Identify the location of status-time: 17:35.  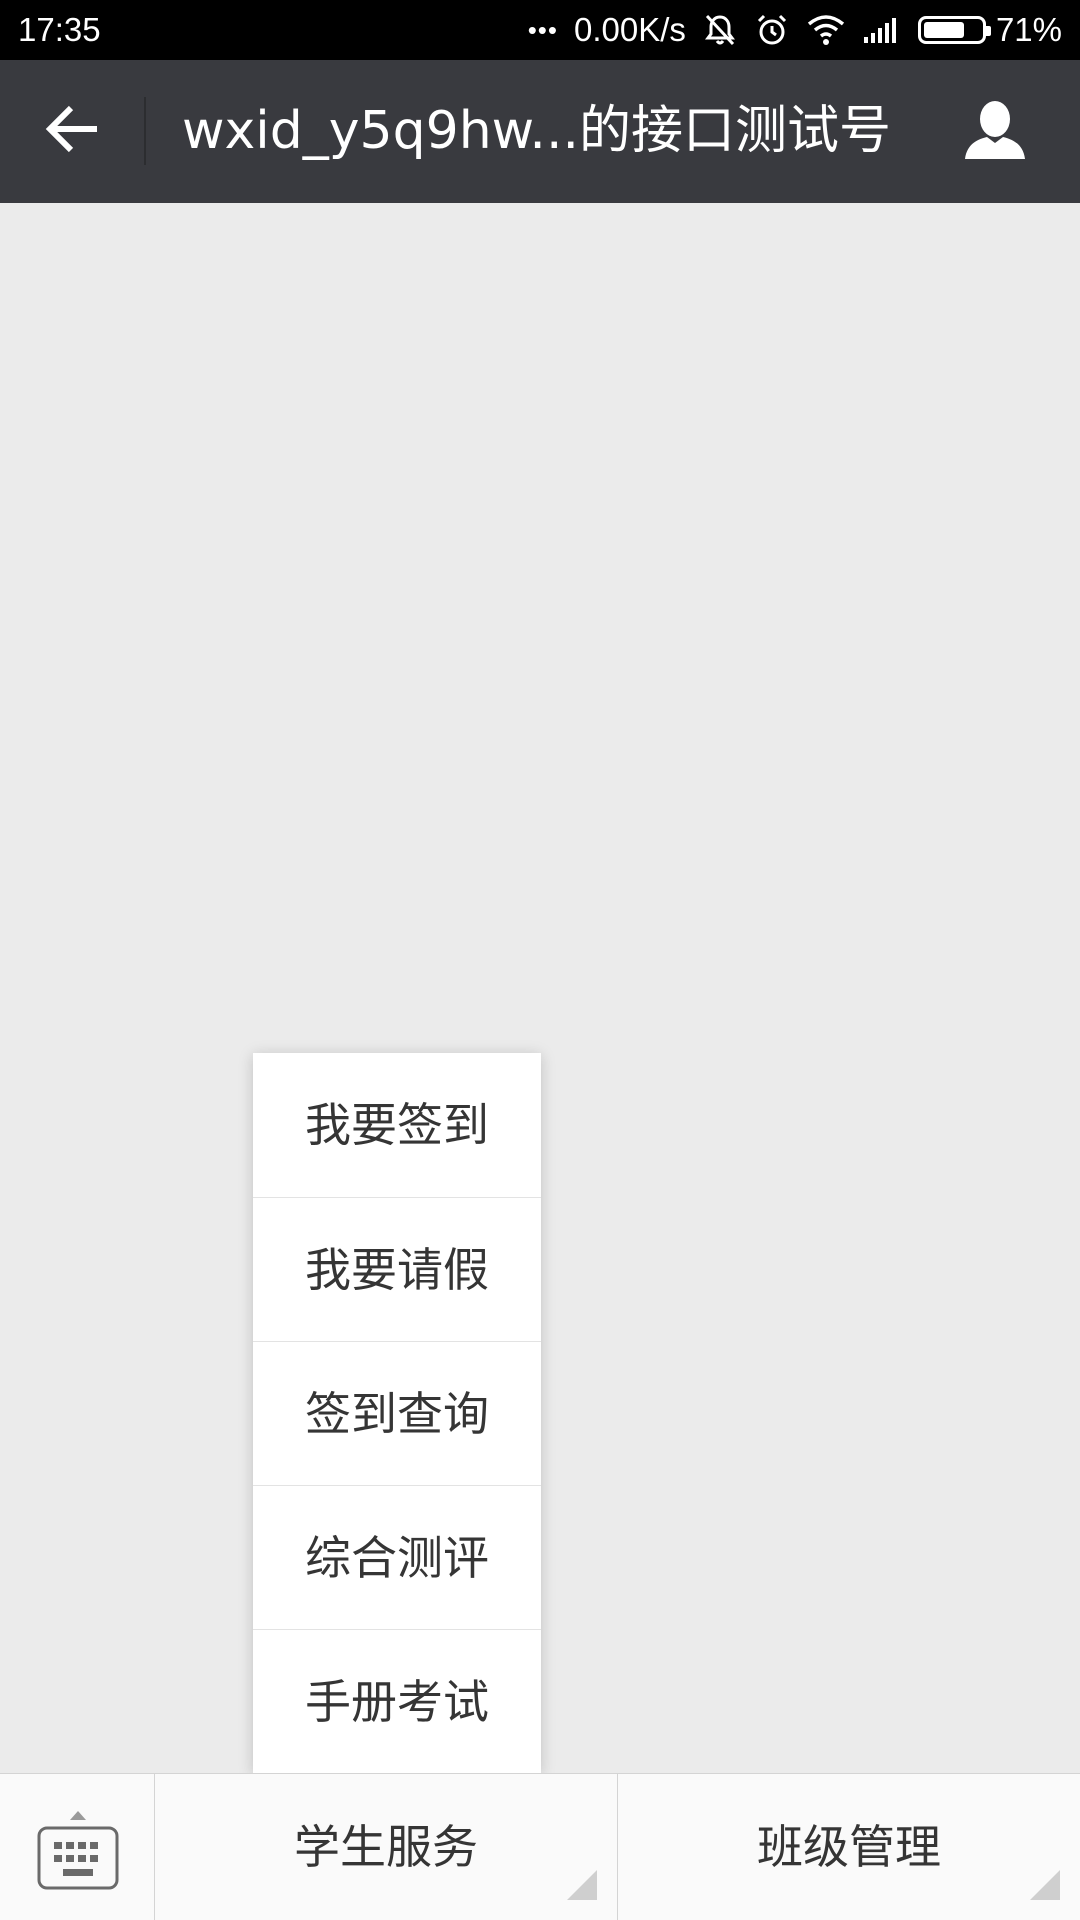
(59, 29).